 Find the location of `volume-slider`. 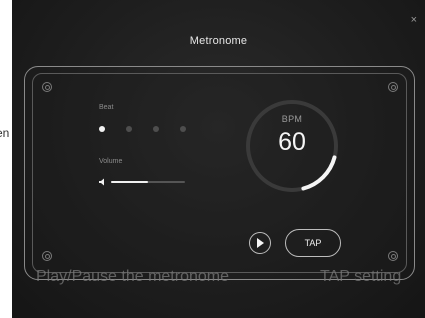

volume-slider is located at coordinates (148, 182).